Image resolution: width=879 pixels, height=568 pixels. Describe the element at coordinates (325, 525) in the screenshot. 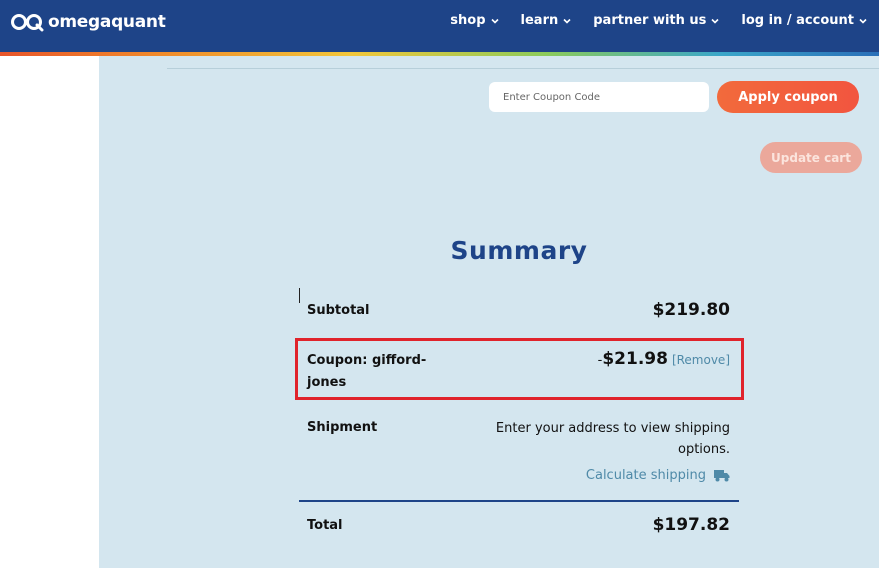

I see `total-label: Total` at that location.